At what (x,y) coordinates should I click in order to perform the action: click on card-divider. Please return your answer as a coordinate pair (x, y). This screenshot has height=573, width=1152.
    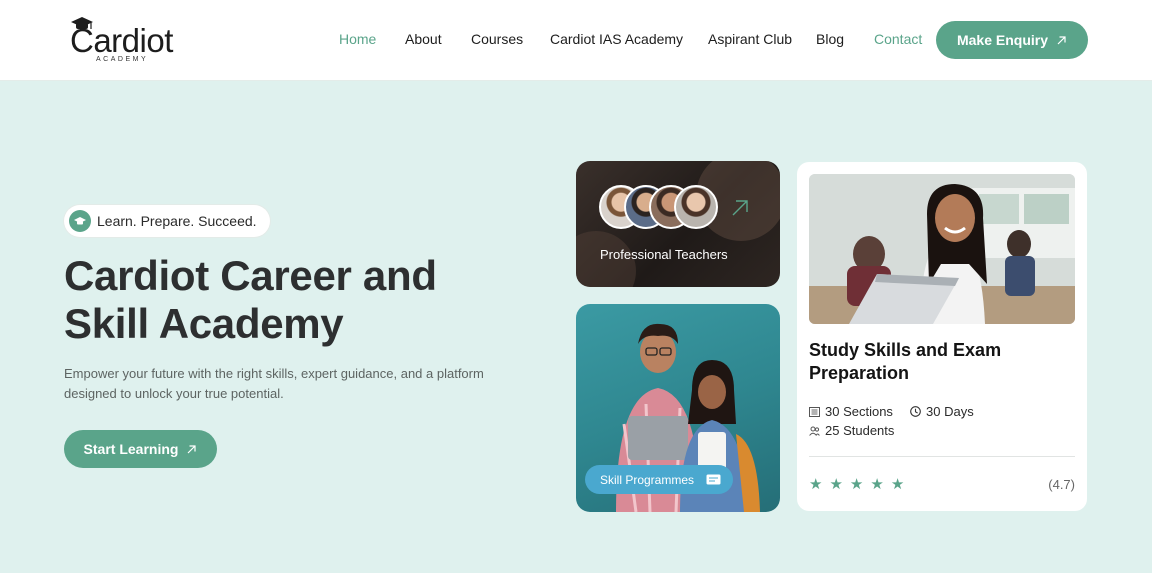
    Looking at the image, I should click on (942, 456).